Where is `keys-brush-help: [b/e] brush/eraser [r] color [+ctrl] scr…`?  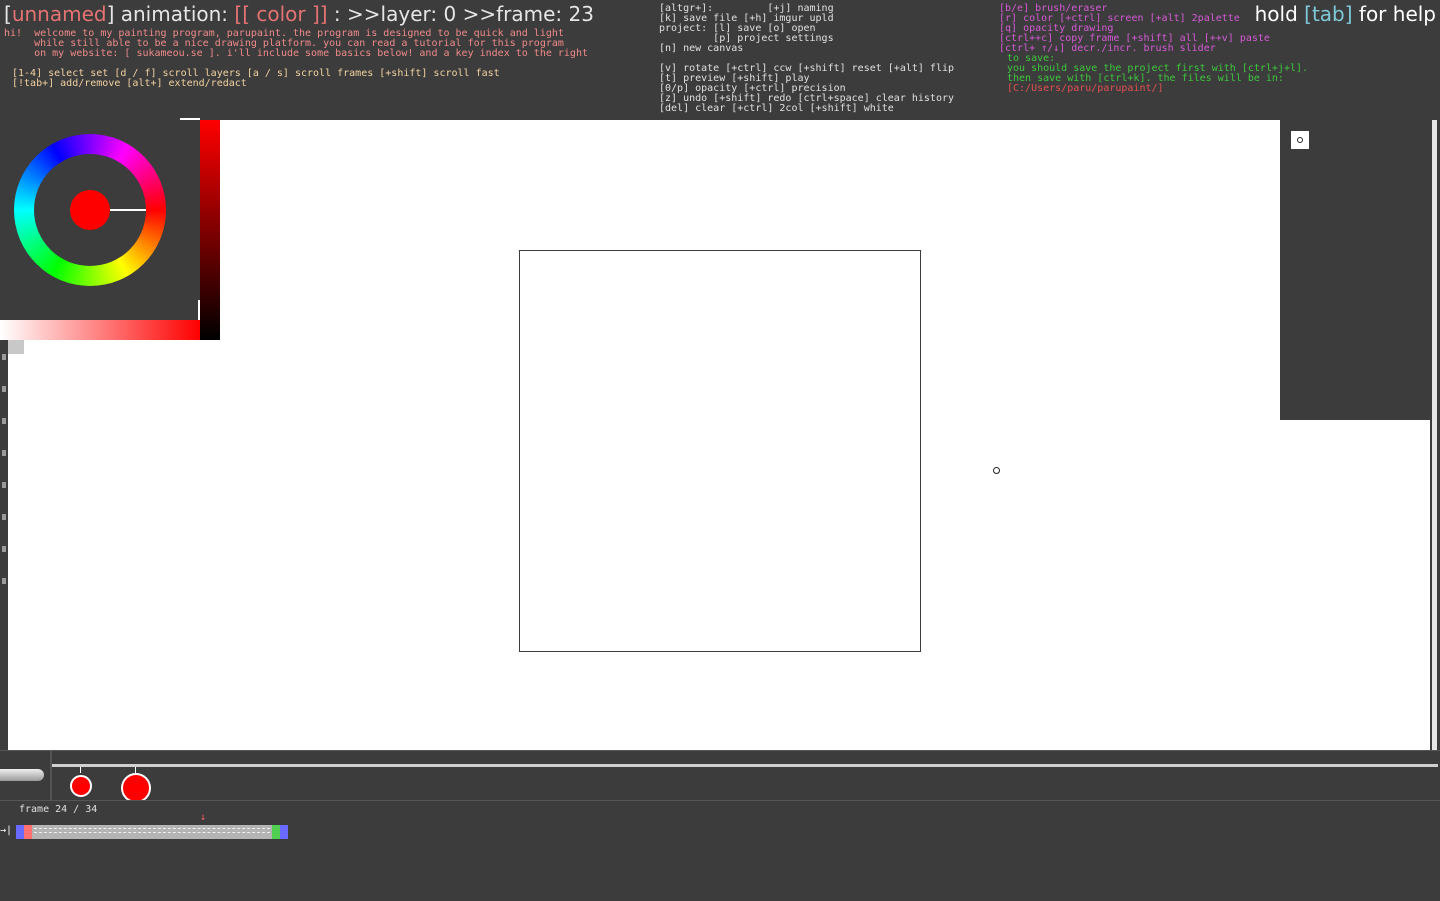
keys-brush-help: [b/e] brush/eraser [r] color [+ctrl] scr… is located at coordinates (1134, 28).